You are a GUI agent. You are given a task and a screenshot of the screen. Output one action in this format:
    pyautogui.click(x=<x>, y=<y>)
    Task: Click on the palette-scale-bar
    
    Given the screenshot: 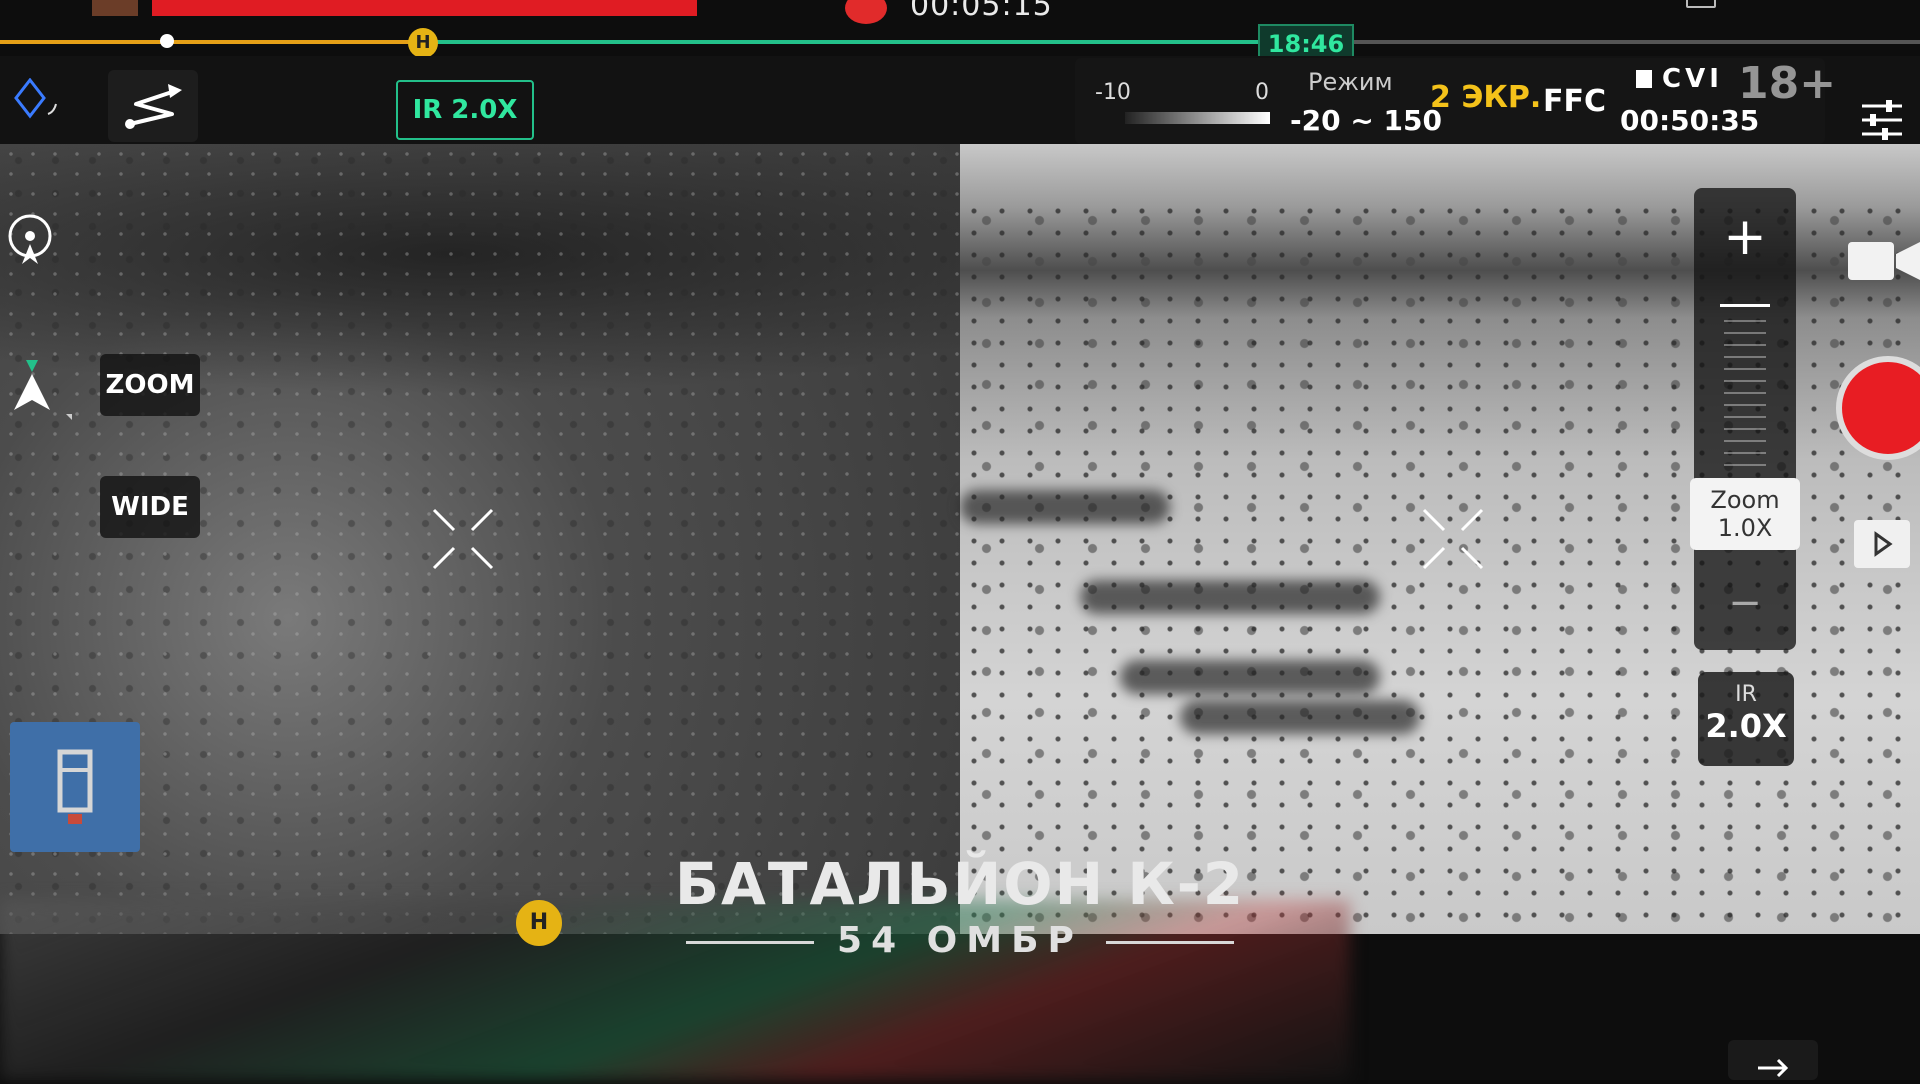 What is the action you would take?
    pyautogui.click(x=1197, y=118)
    